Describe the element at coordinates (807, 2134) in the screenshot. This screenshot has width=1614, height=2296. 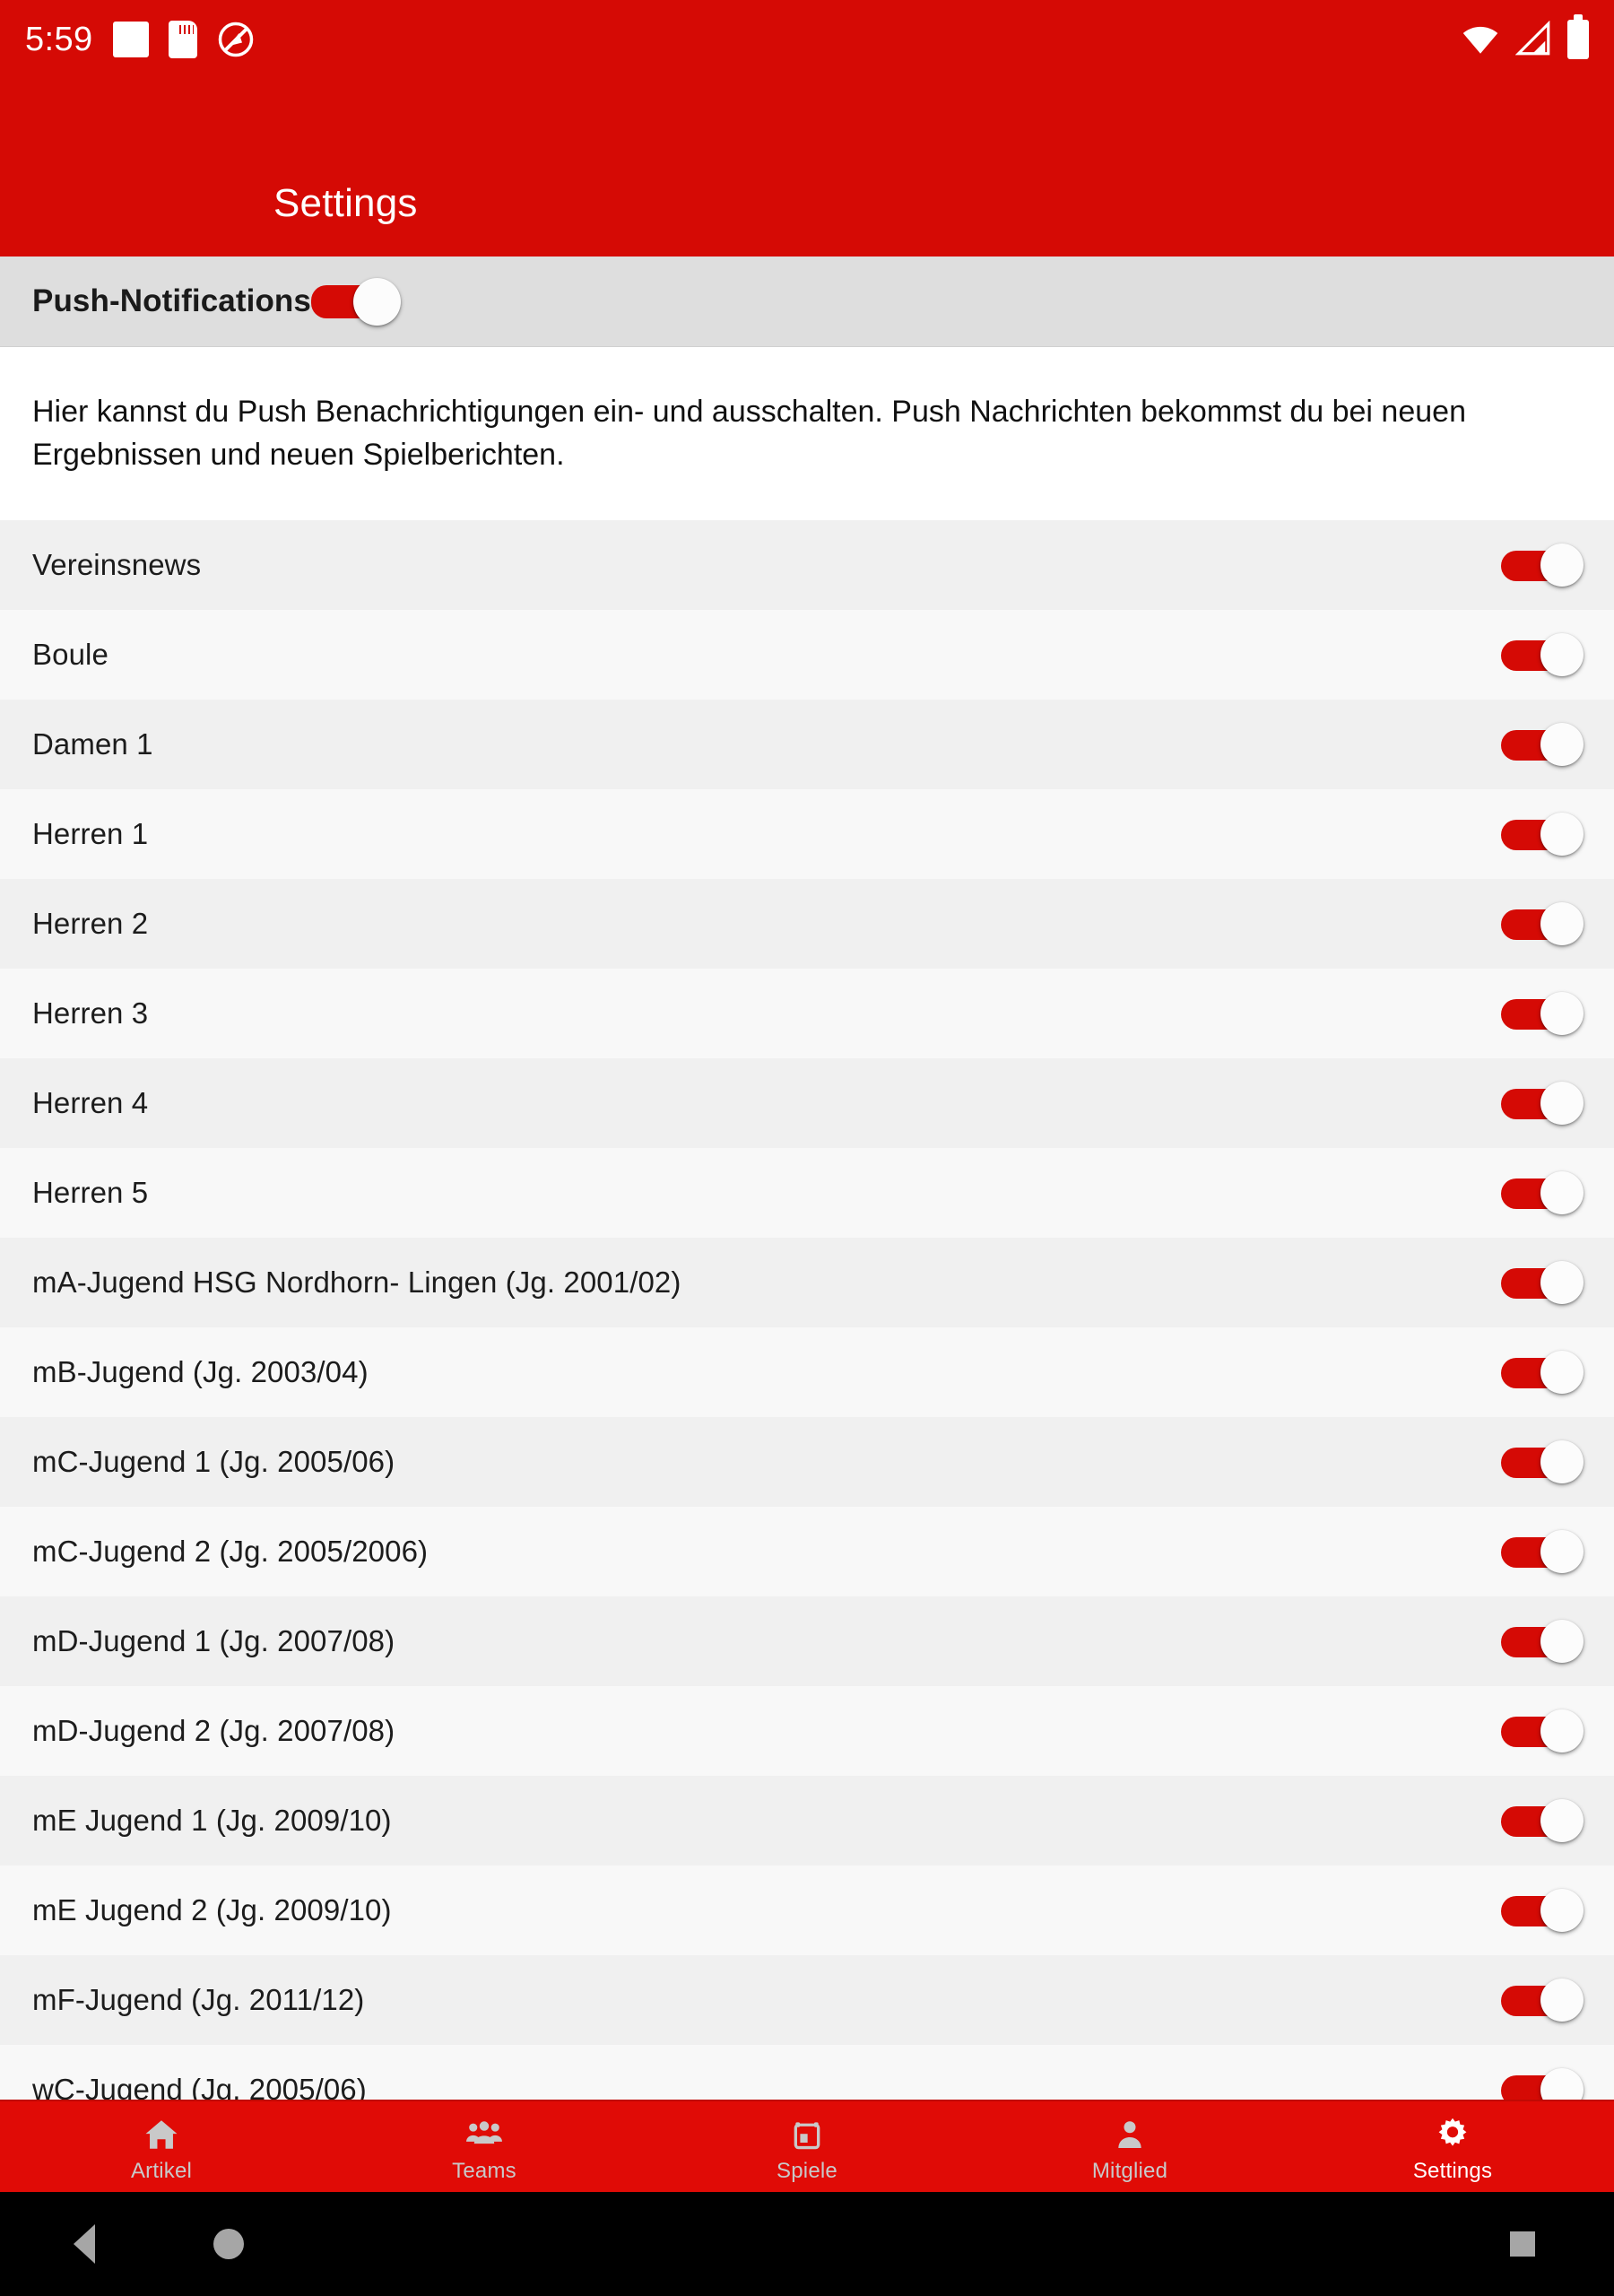
I see `calendar-icon` at that location.